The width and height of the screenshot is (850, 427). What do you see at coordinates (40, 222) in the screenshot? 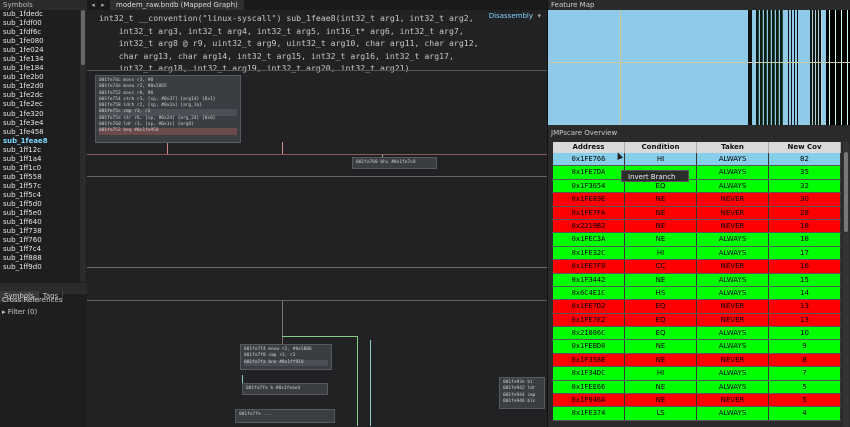
I see `symbol-item: sub_1ff640` at bounding box center [40, 222].